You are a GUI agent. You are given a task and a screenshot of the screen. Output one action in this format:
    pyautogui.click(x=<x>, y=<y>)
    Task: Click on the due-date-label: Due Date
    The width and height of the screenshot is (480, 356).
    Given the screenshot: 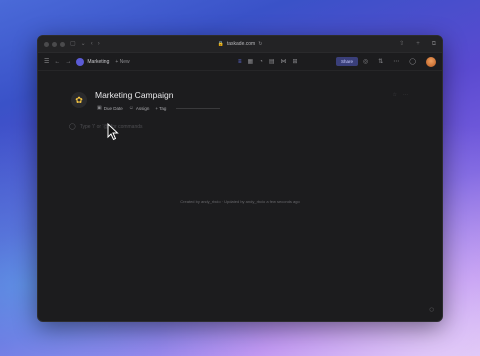 What is the action you would take?
    pyautogui.click(x=113, y=108)
    